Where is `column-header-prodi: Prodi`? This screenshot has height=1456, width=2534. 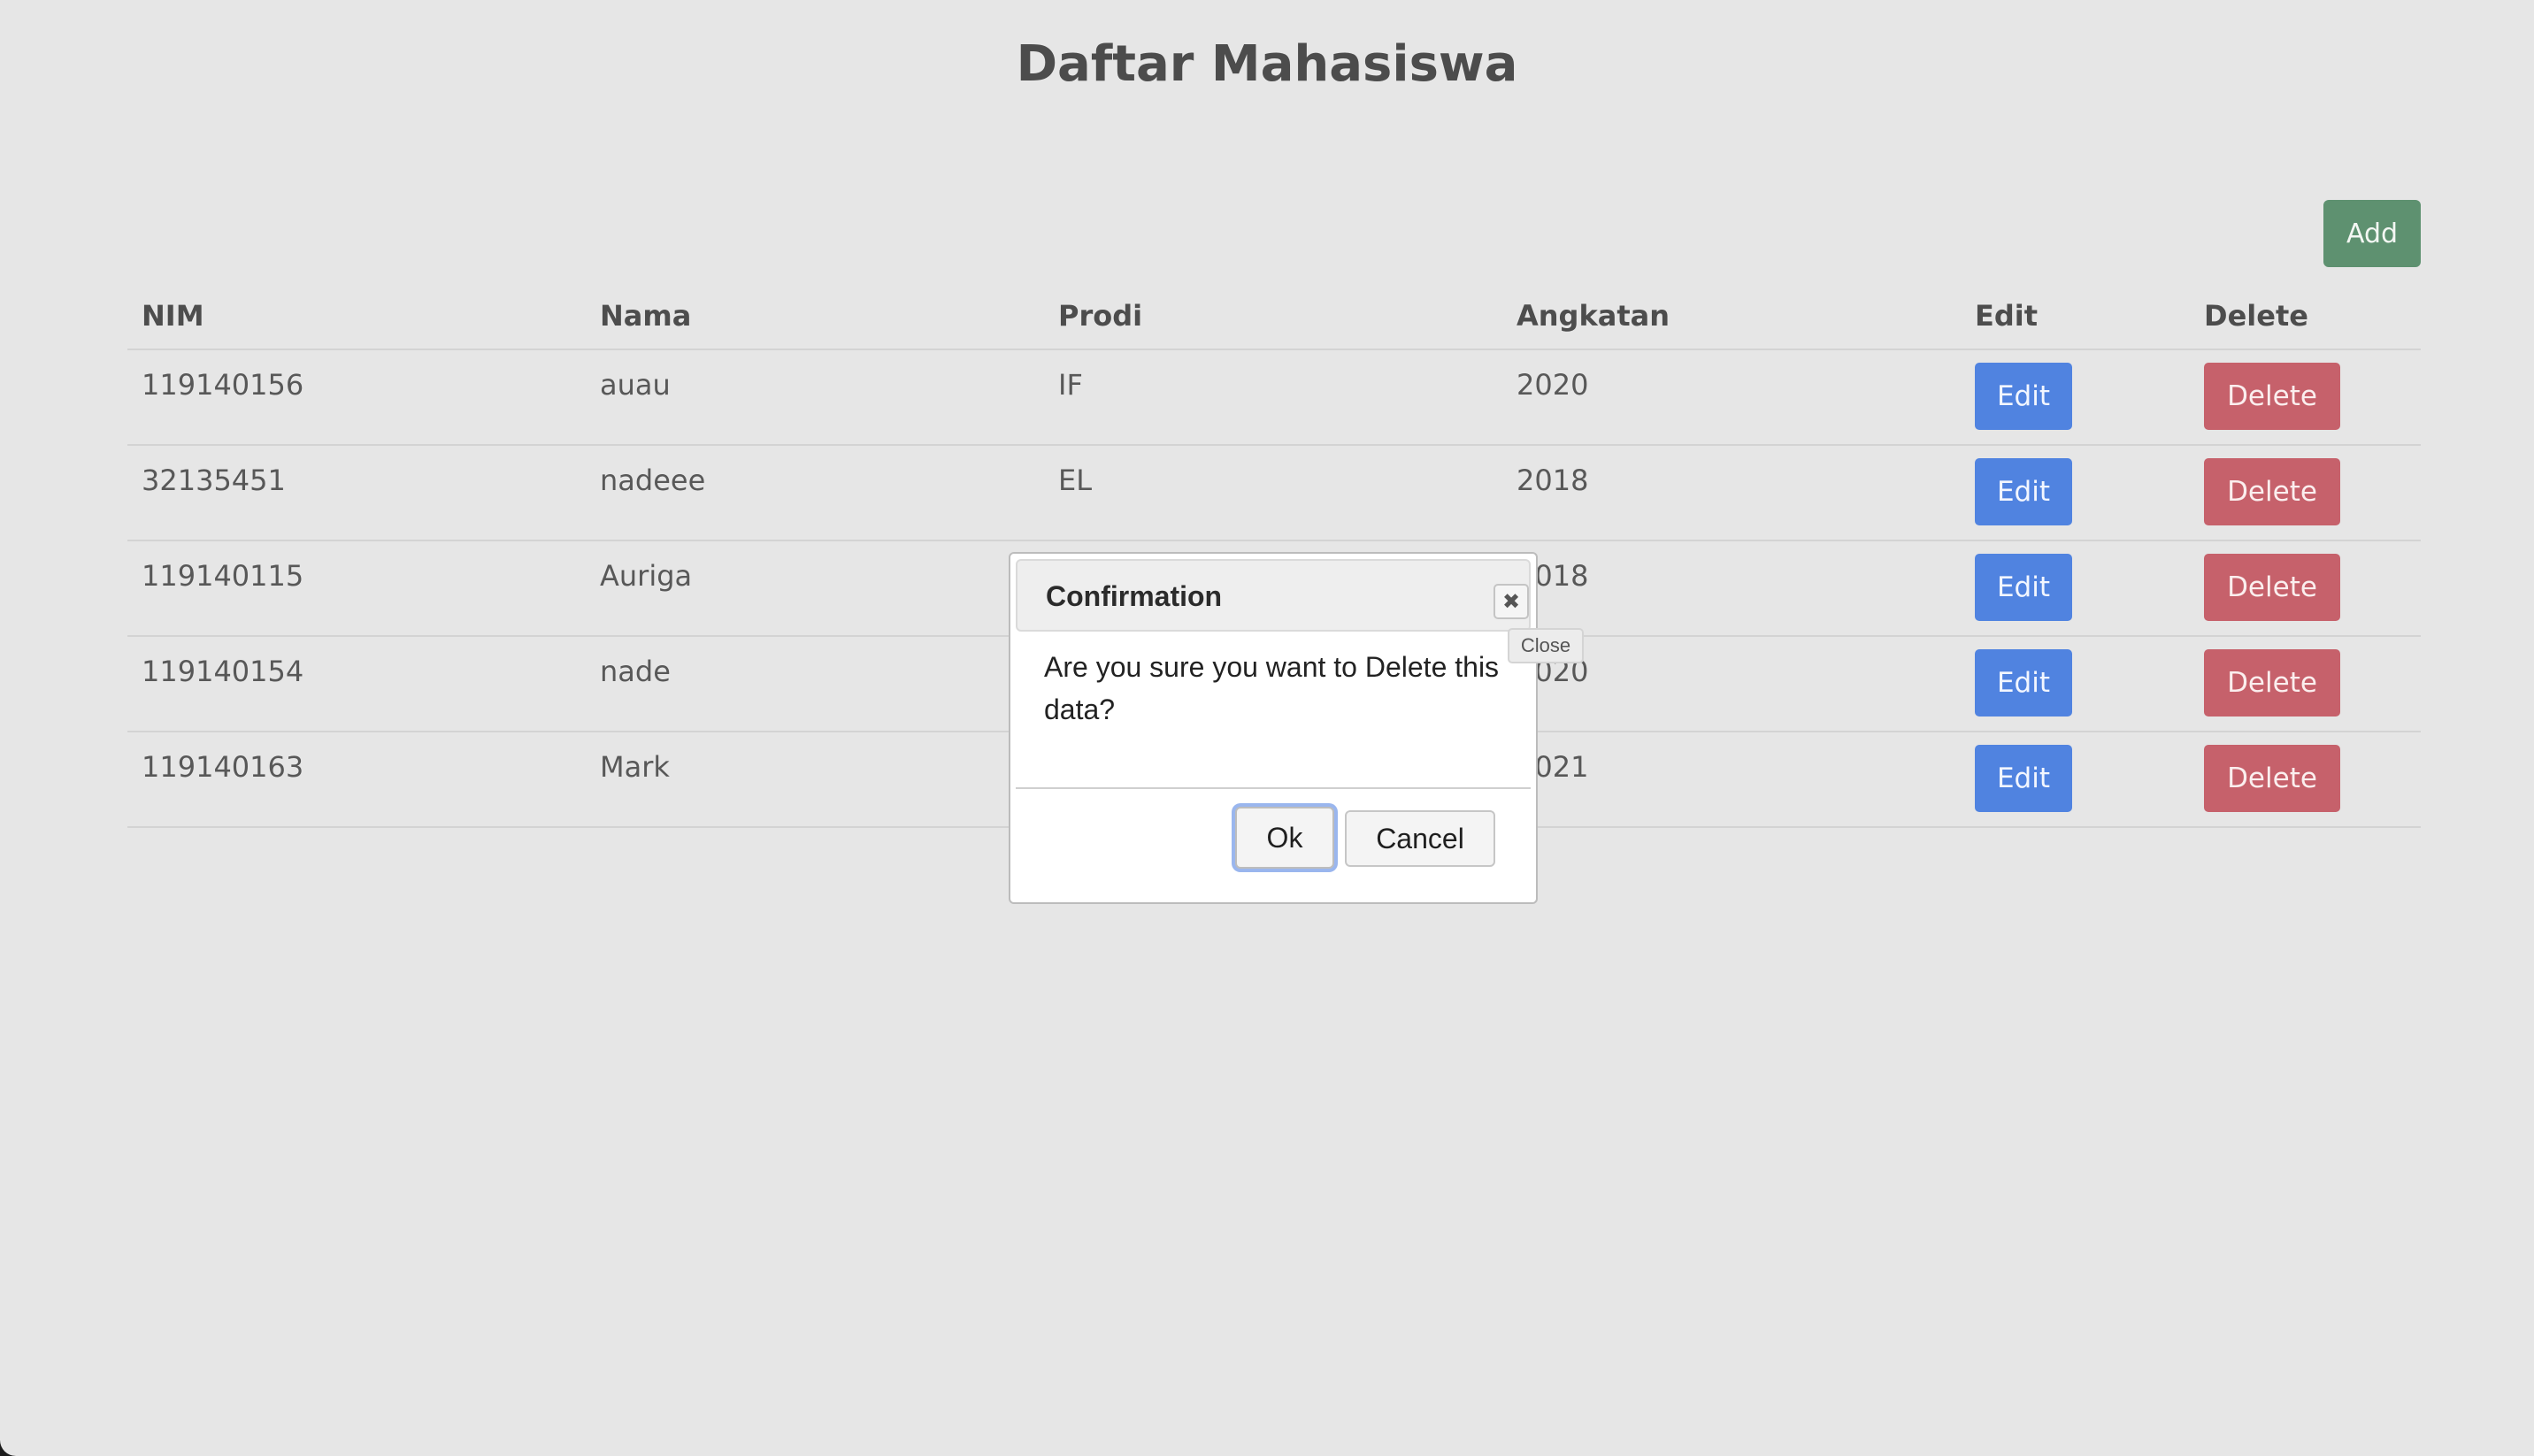 column-header-prodi: Prodi is located at coordinates (1273, 316).